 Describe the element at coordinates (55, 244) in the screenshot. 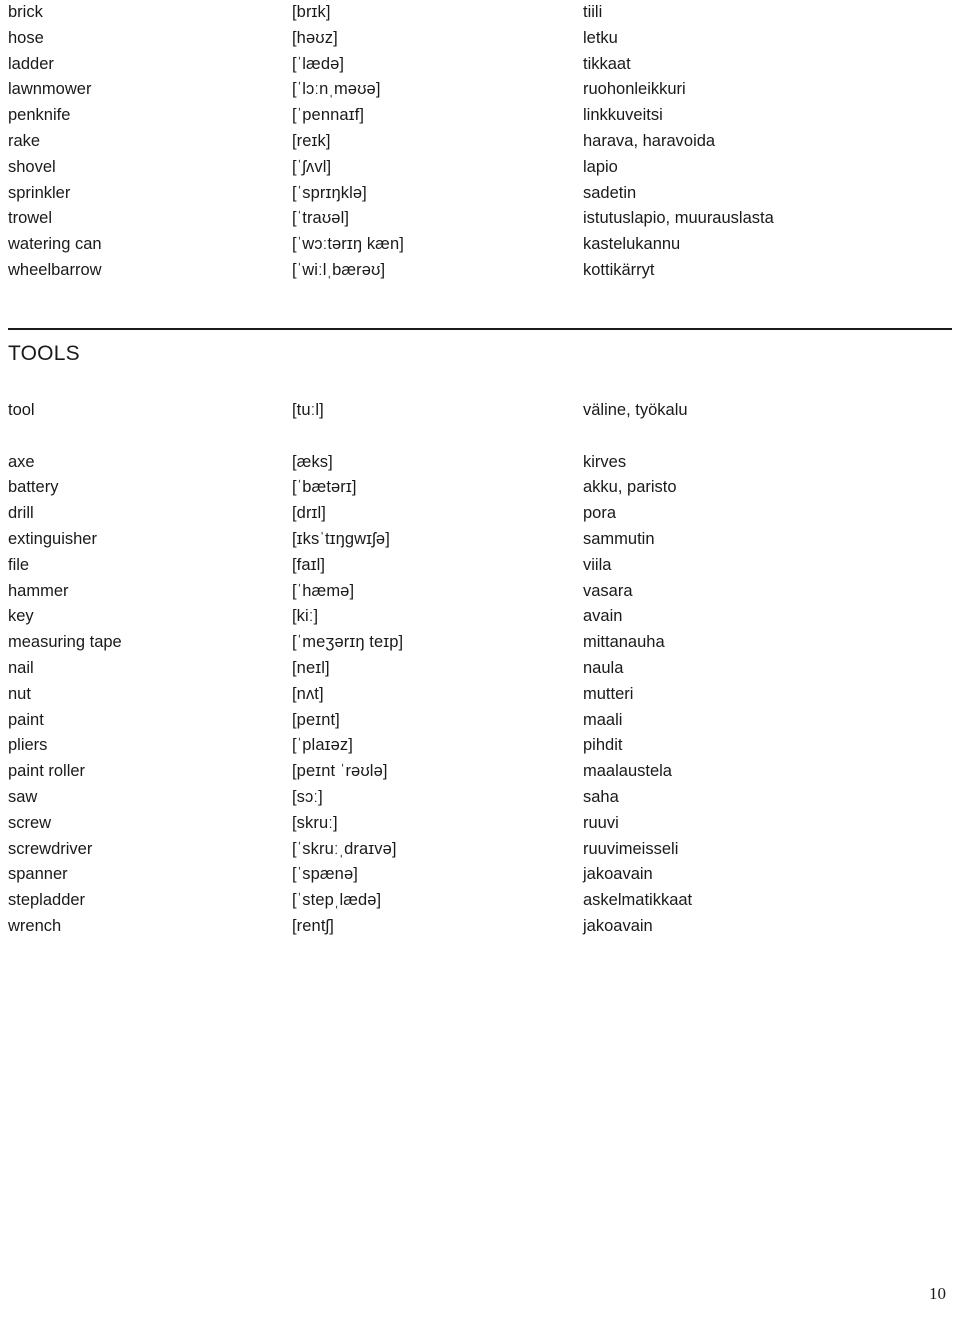

I see `vocab-term: watering can` at that location.